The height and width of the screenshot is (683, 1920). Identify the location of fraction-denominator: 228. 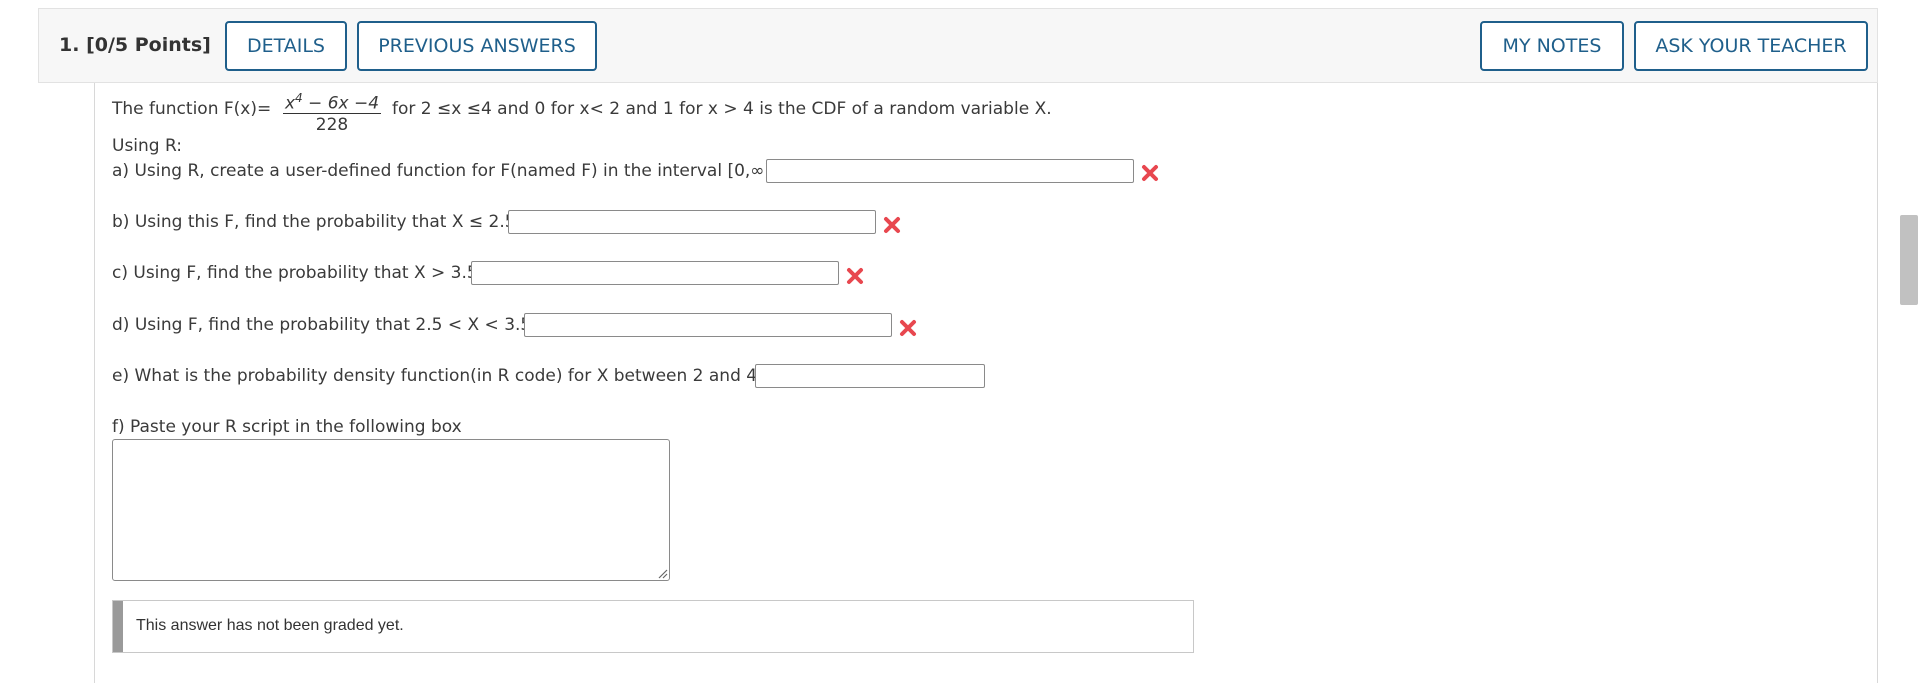
(332, 125).